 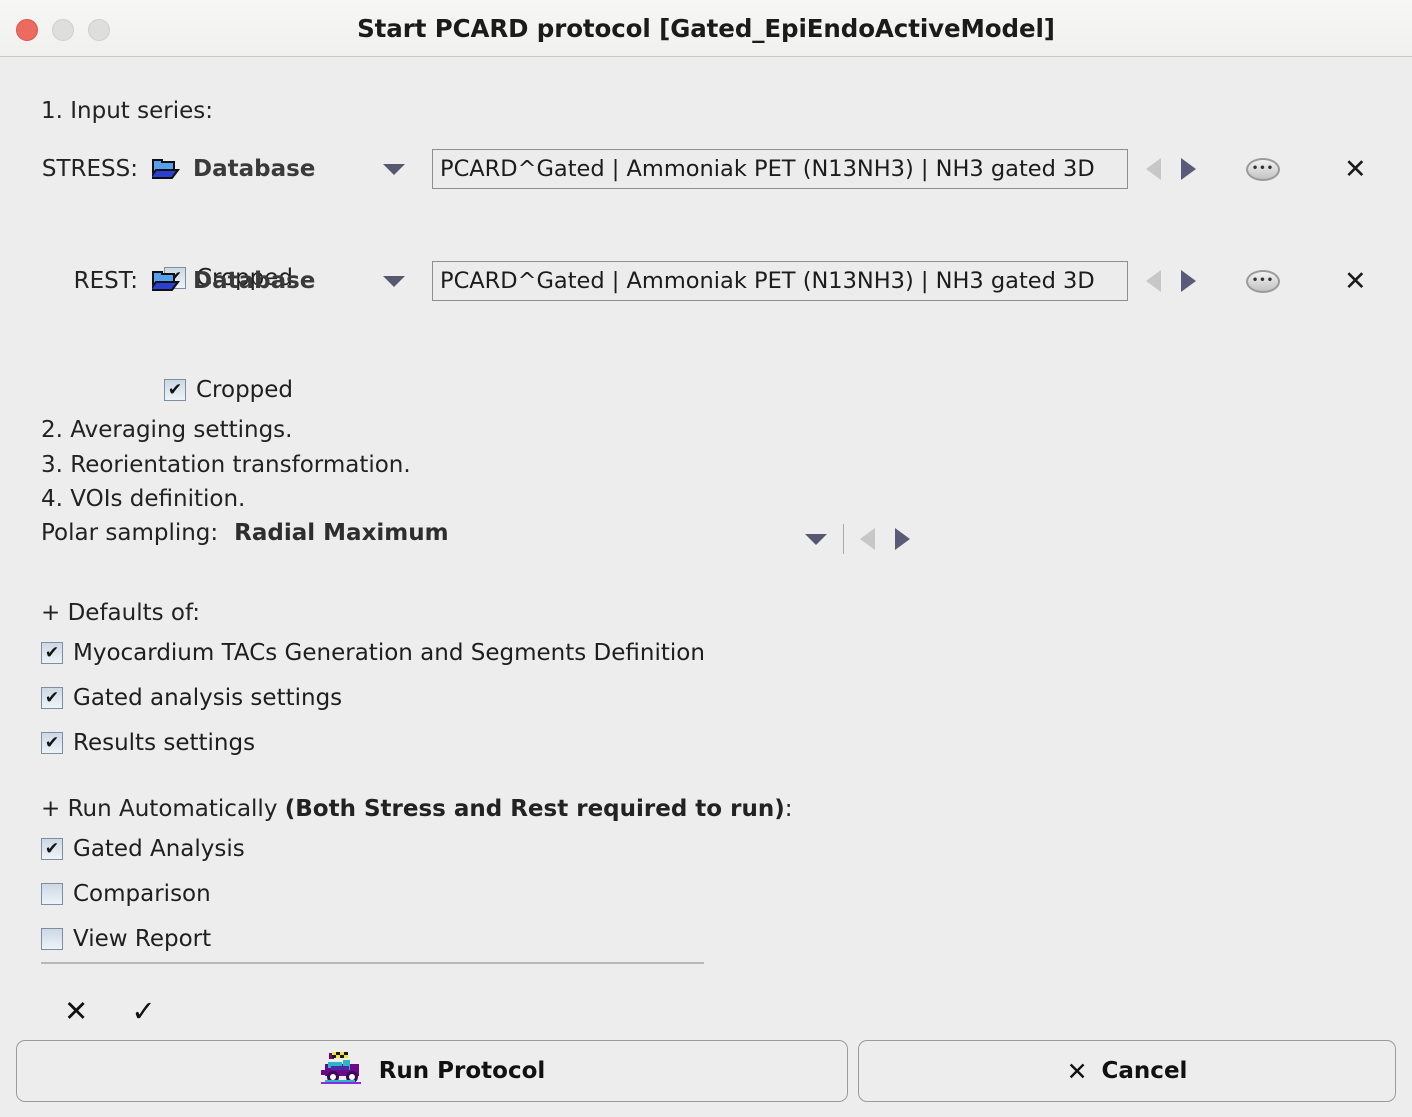 What do you see at coordinates (462, 1071) in the screenshot?
I see `run-protocol-label: Run Protocol` at bounding box center [462, 1071].